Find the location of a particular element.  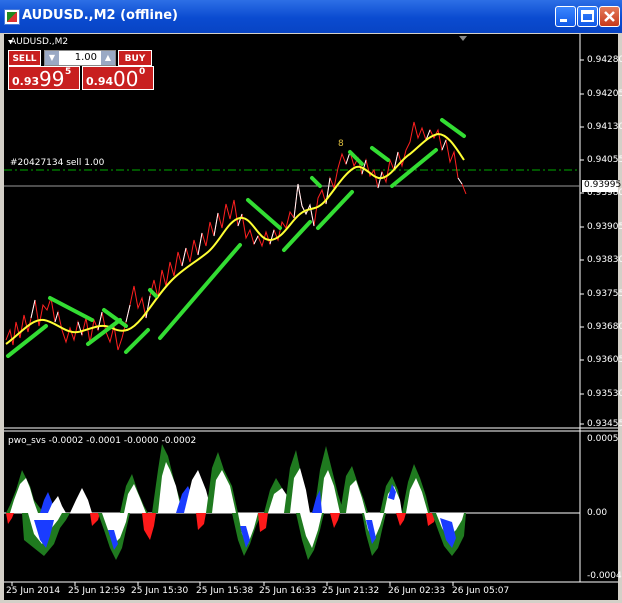

lot-size-field: ▼ 1.00 ▲ is located at coordinates (80, 58).